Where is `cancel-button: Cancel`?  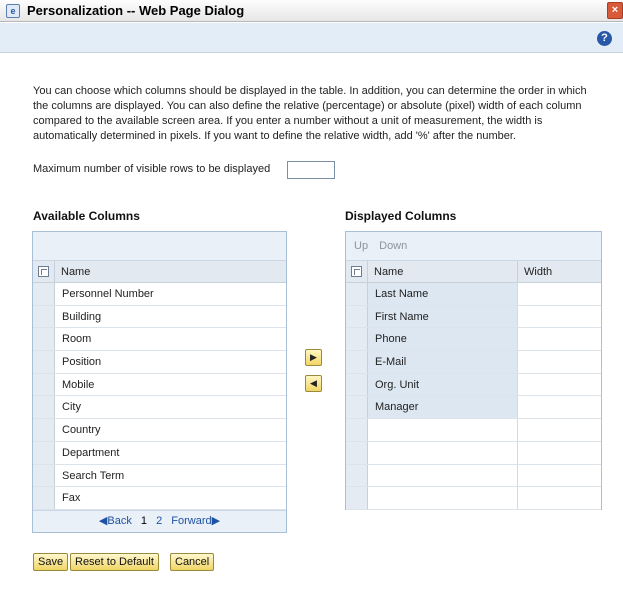 cancel-button: Cancel is located at coordinates (192, 562).